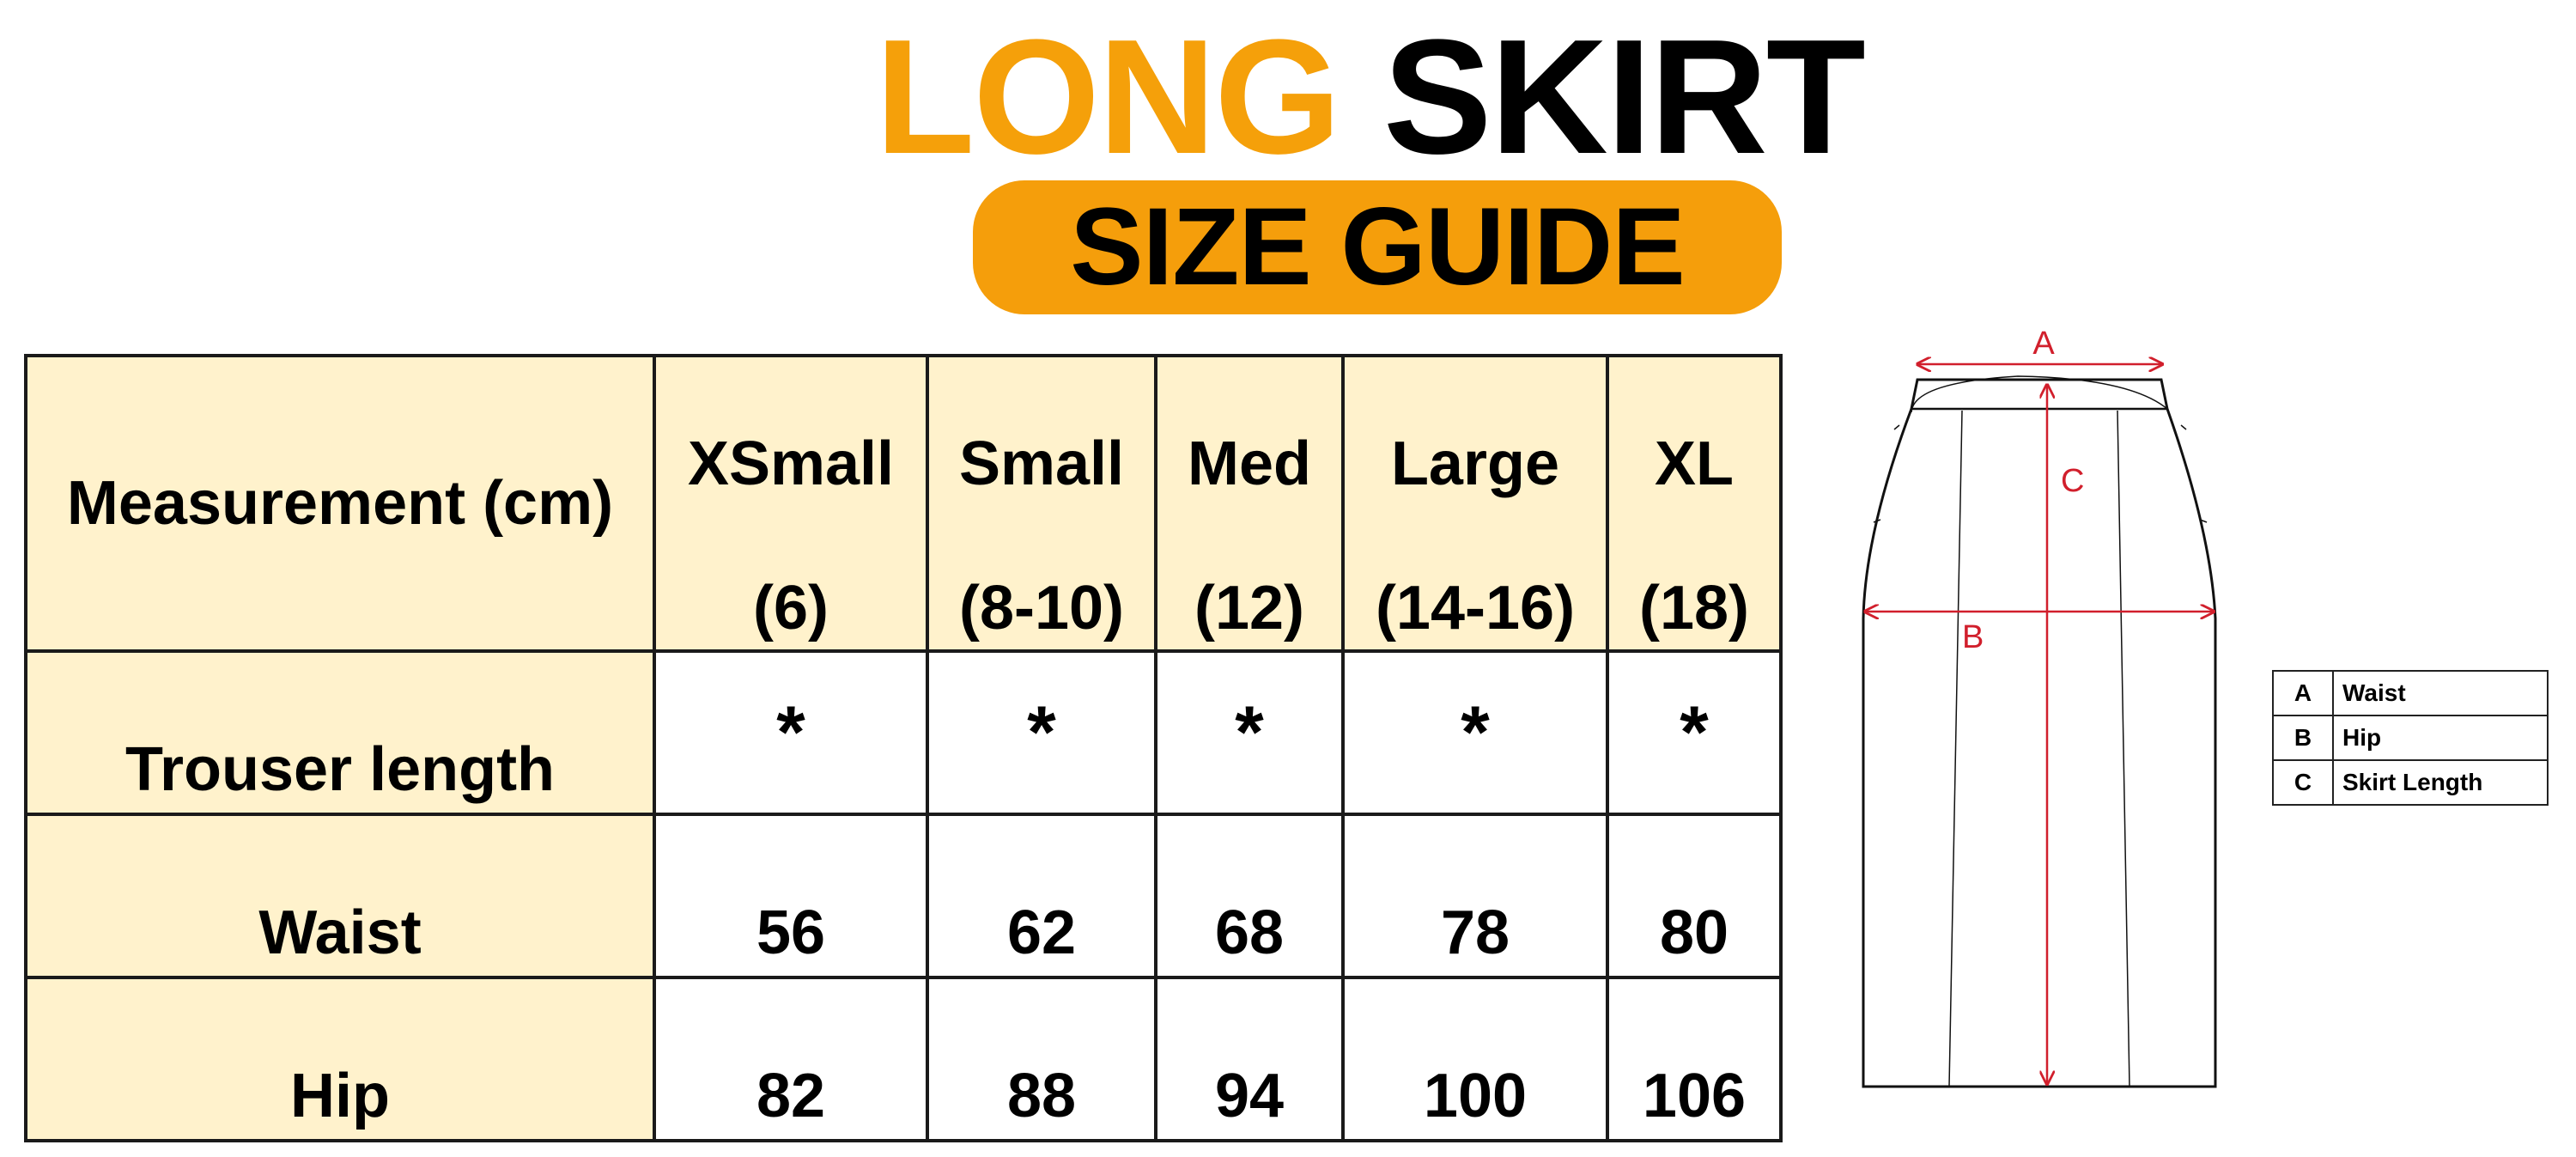 Image resolution: width=2576 pixels, height=1157 pixels. I want to click on page-title: LONG SKIRT, so click(1288, 97).